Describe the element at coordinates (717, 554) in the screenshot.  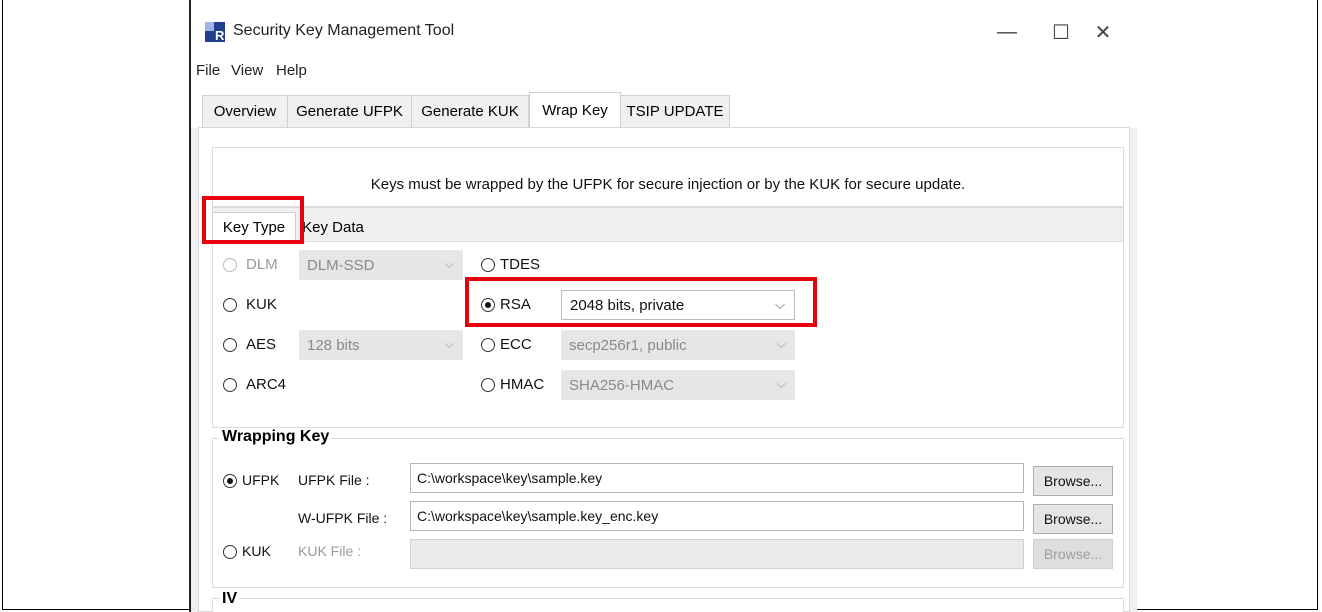
I see `kuk-file-field` at that location.